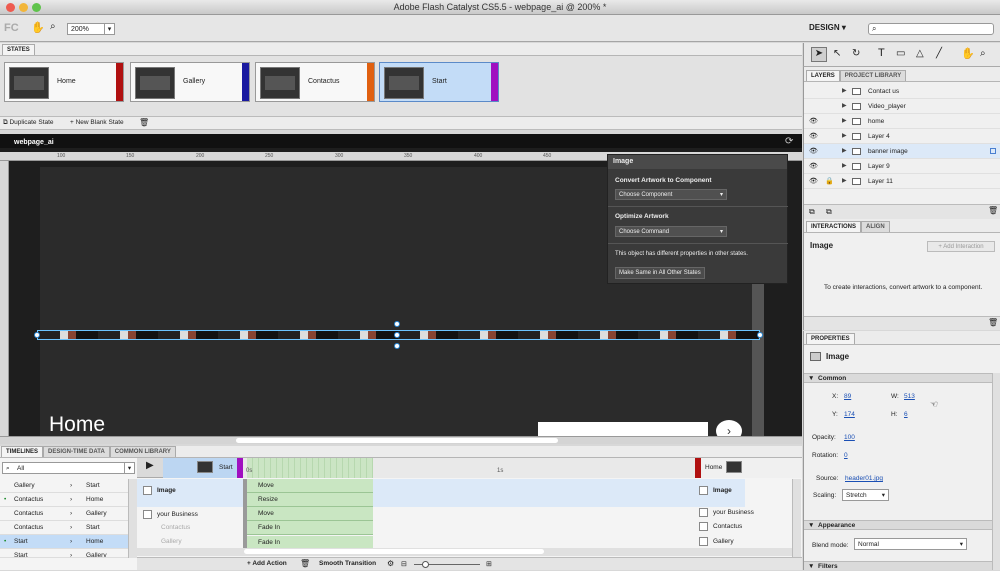 This screenshot has height=571, width=1000. Describe the element at coordinates (91, 29) in the screenshot. I see `zoom-select: 200% ▾` at that location.